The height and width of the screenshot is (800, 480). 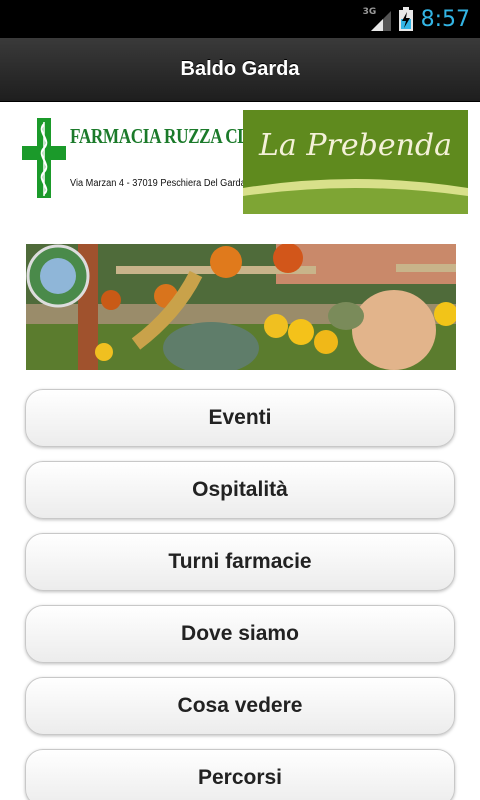 What do you see at coordinates (240, 19) in the screenshot?
I see `status-bar: 3G 8:57` at bounding box center [240, 19].